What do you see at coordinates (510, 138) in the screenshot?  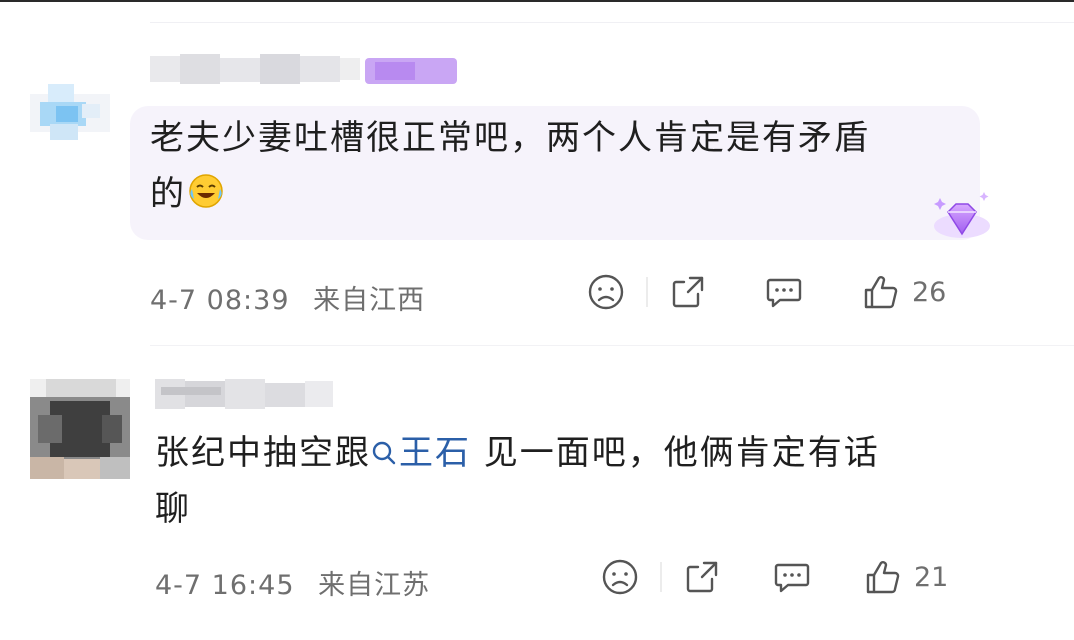 I see `comment-text-line1: 老夫少妻吐槽很正常吧，两个人肯定是有矛盾` at bounding box center [510, 138].